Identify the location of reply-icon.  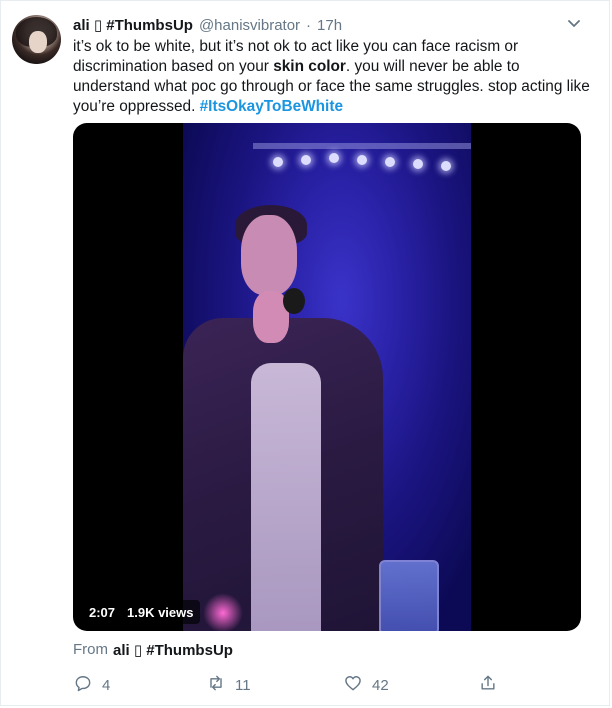
(83, 685).